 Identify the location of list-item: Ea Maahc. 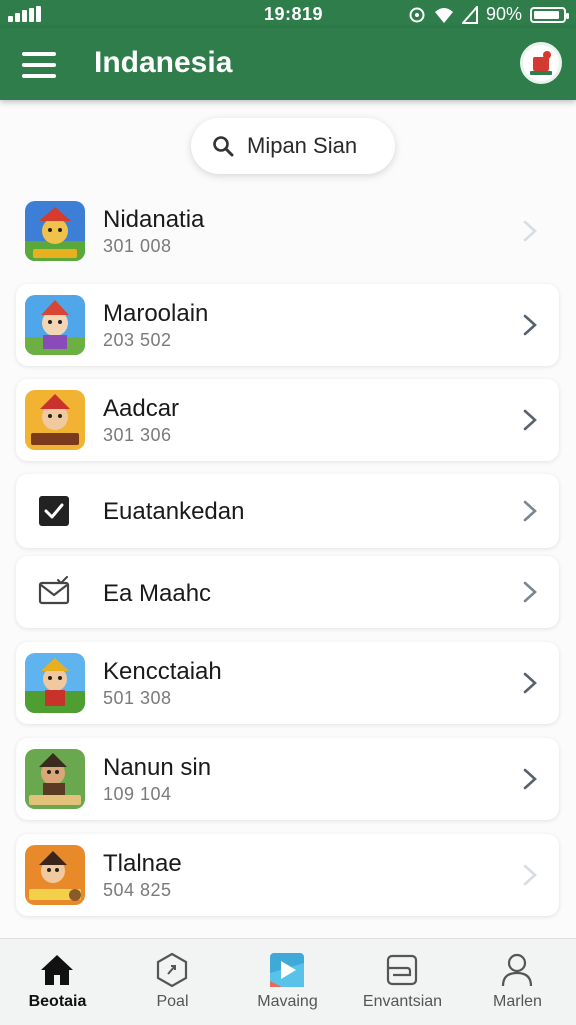
(287, 592).